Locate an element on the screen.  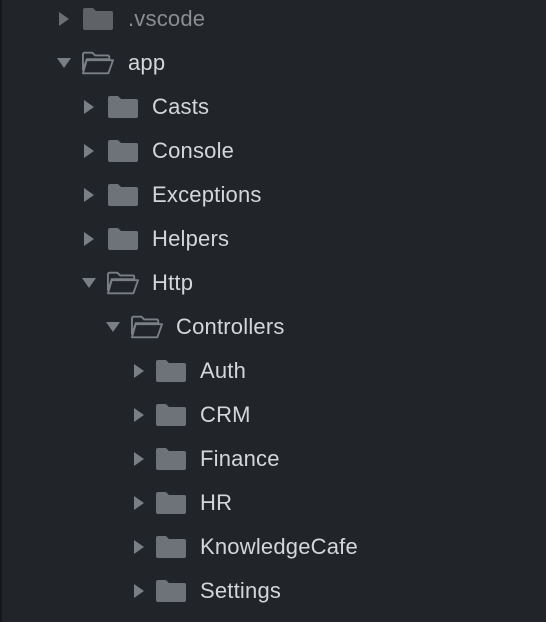
tree-item-helpers: Helpers is located at coordinates (274, 239).